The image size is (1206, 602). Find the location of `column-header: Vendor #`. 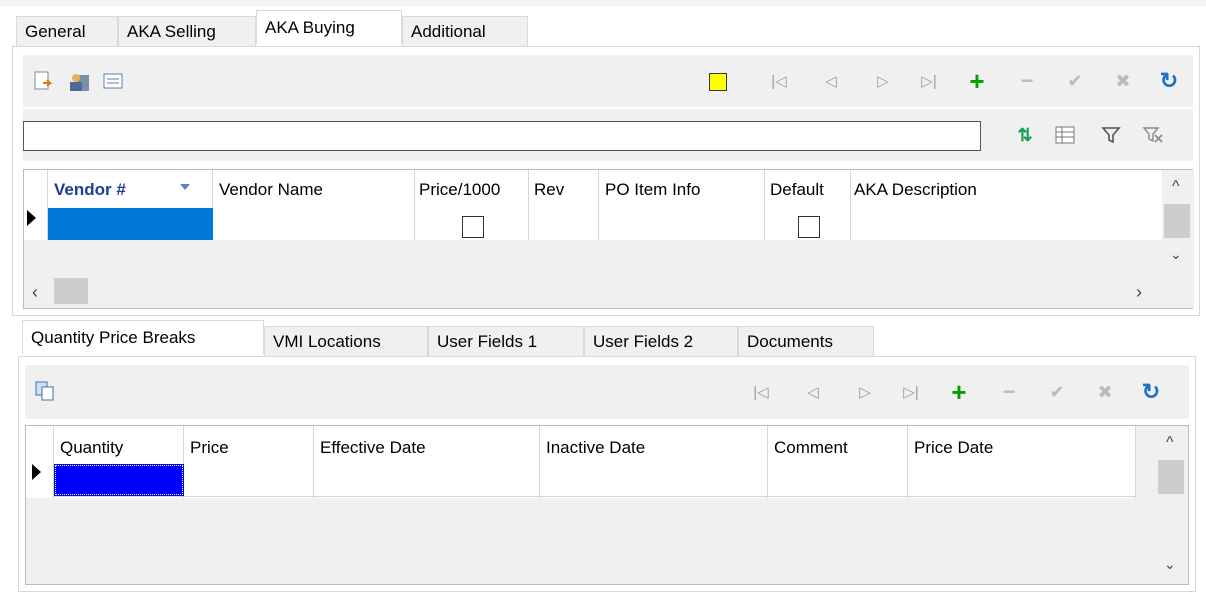

column-header: Vendor # is located at coordinates (90, 190).